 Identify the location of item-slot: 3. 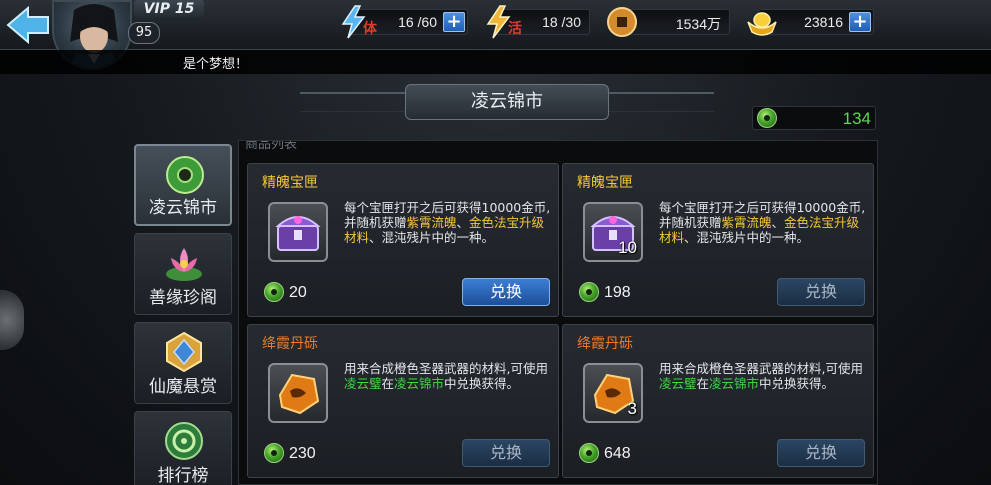
(613, 393).